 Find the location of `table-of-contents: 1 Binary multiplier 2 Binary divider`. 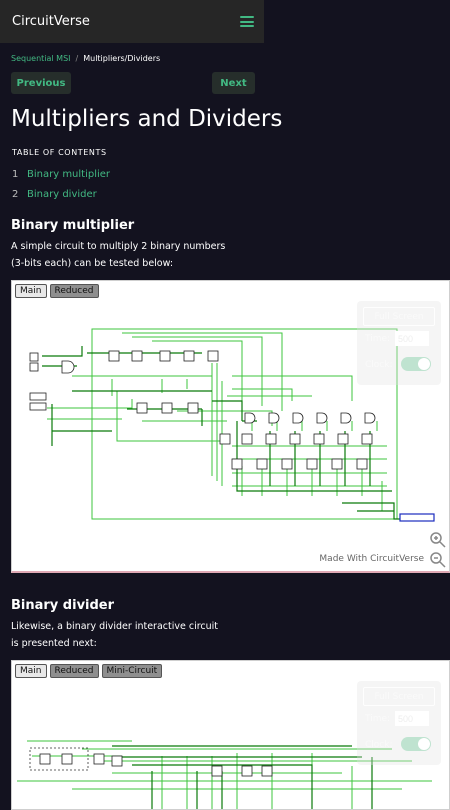

table-of-contents: 1 Binary multiplier 2 Binary divider is located at coordinates (61, 184).